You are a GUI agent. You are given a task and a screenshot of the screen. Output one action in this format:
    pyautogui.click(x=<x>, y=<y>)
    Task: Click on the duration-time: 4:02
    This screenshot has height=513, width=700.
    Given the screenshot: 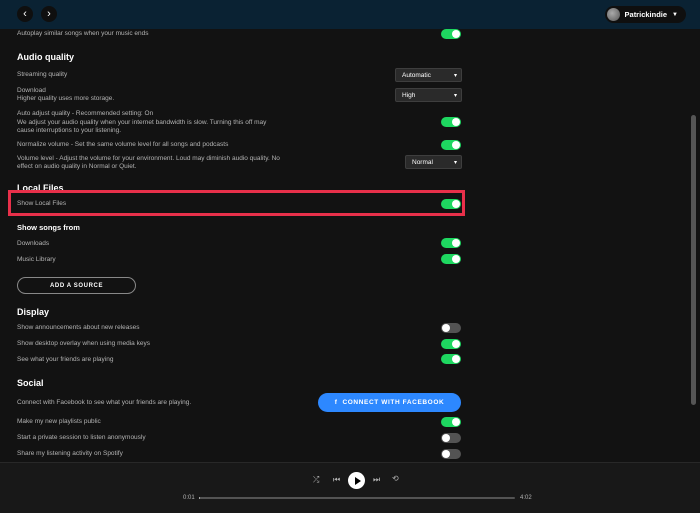 What is the action you would take?
    pyautogui.click(x=526, y=498)
    